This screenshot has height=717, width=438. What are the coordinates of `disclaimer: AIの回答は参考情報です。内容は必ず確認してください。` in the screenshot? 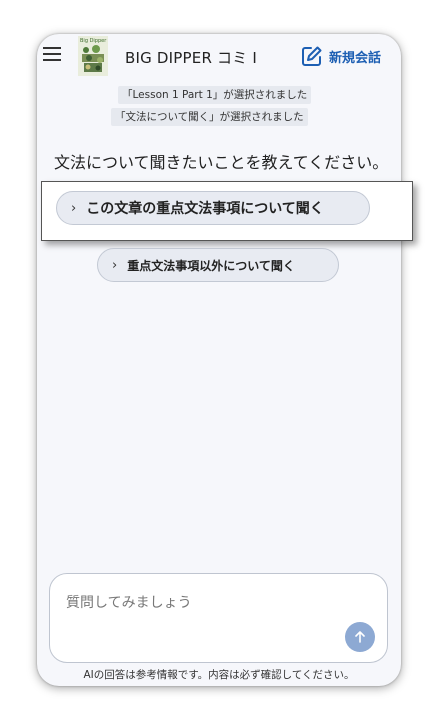 It's located at (219, 675).